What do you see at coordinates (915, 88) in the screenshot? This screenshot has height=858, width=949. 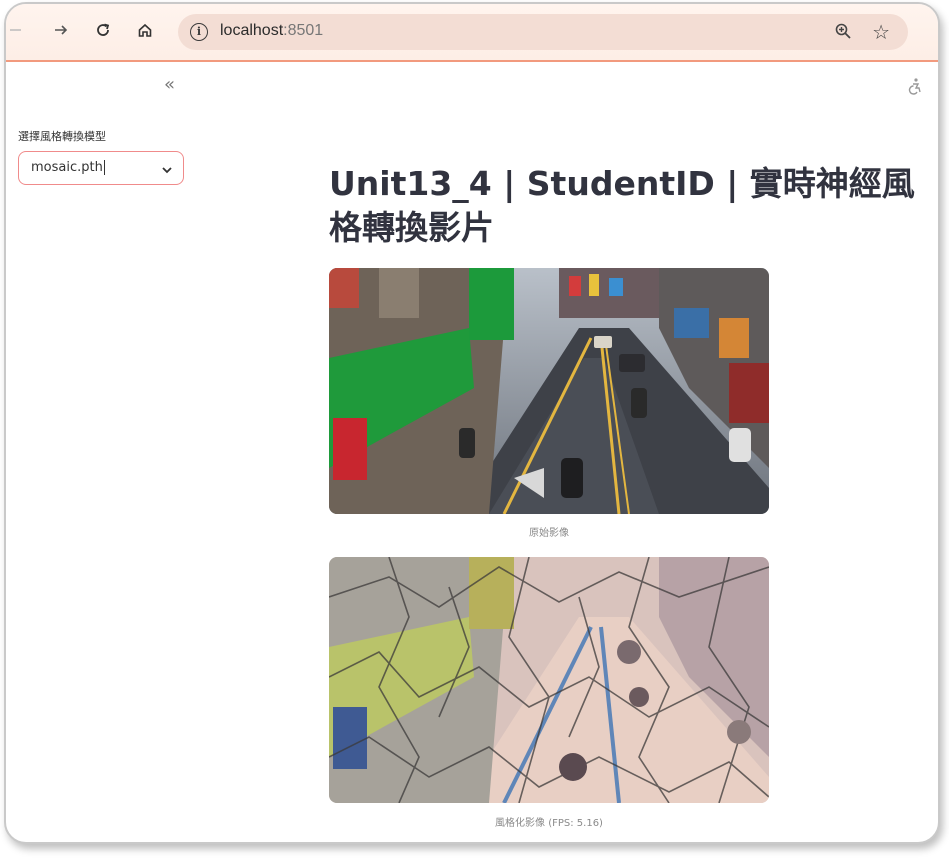 I see `accessibility-icon` at bounding box center [915, 88].